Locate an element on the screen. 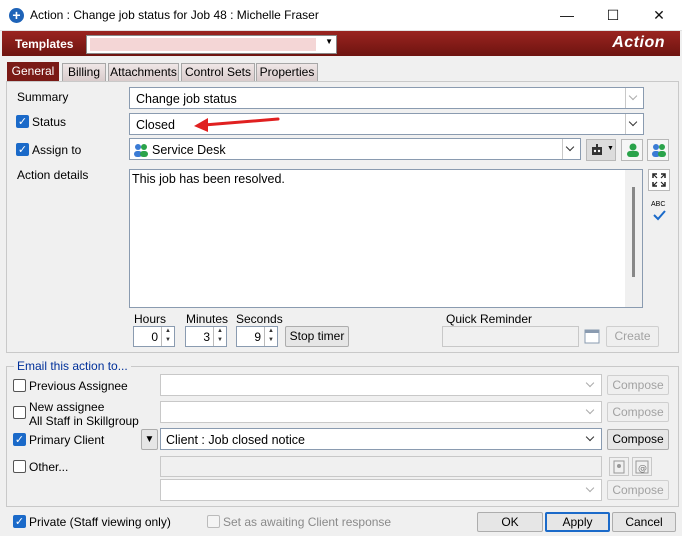  new-assignee-checkbox is located at coordinates (19, 412).